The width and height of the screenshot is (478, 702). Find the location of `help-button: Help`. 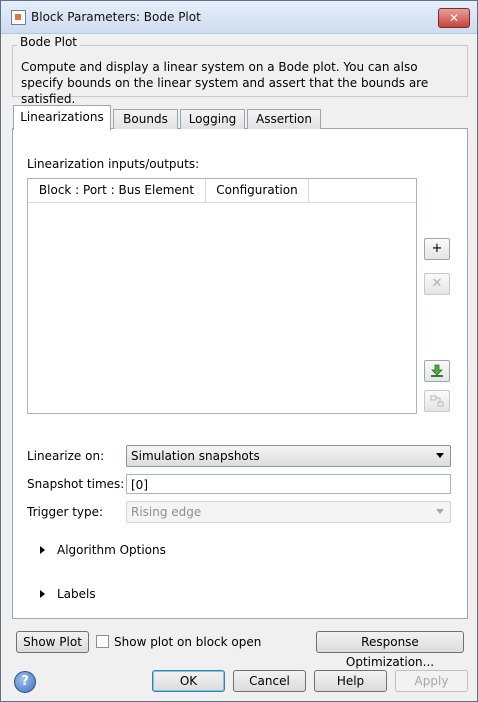

help-button: Help is located at coordinates (350, 681).